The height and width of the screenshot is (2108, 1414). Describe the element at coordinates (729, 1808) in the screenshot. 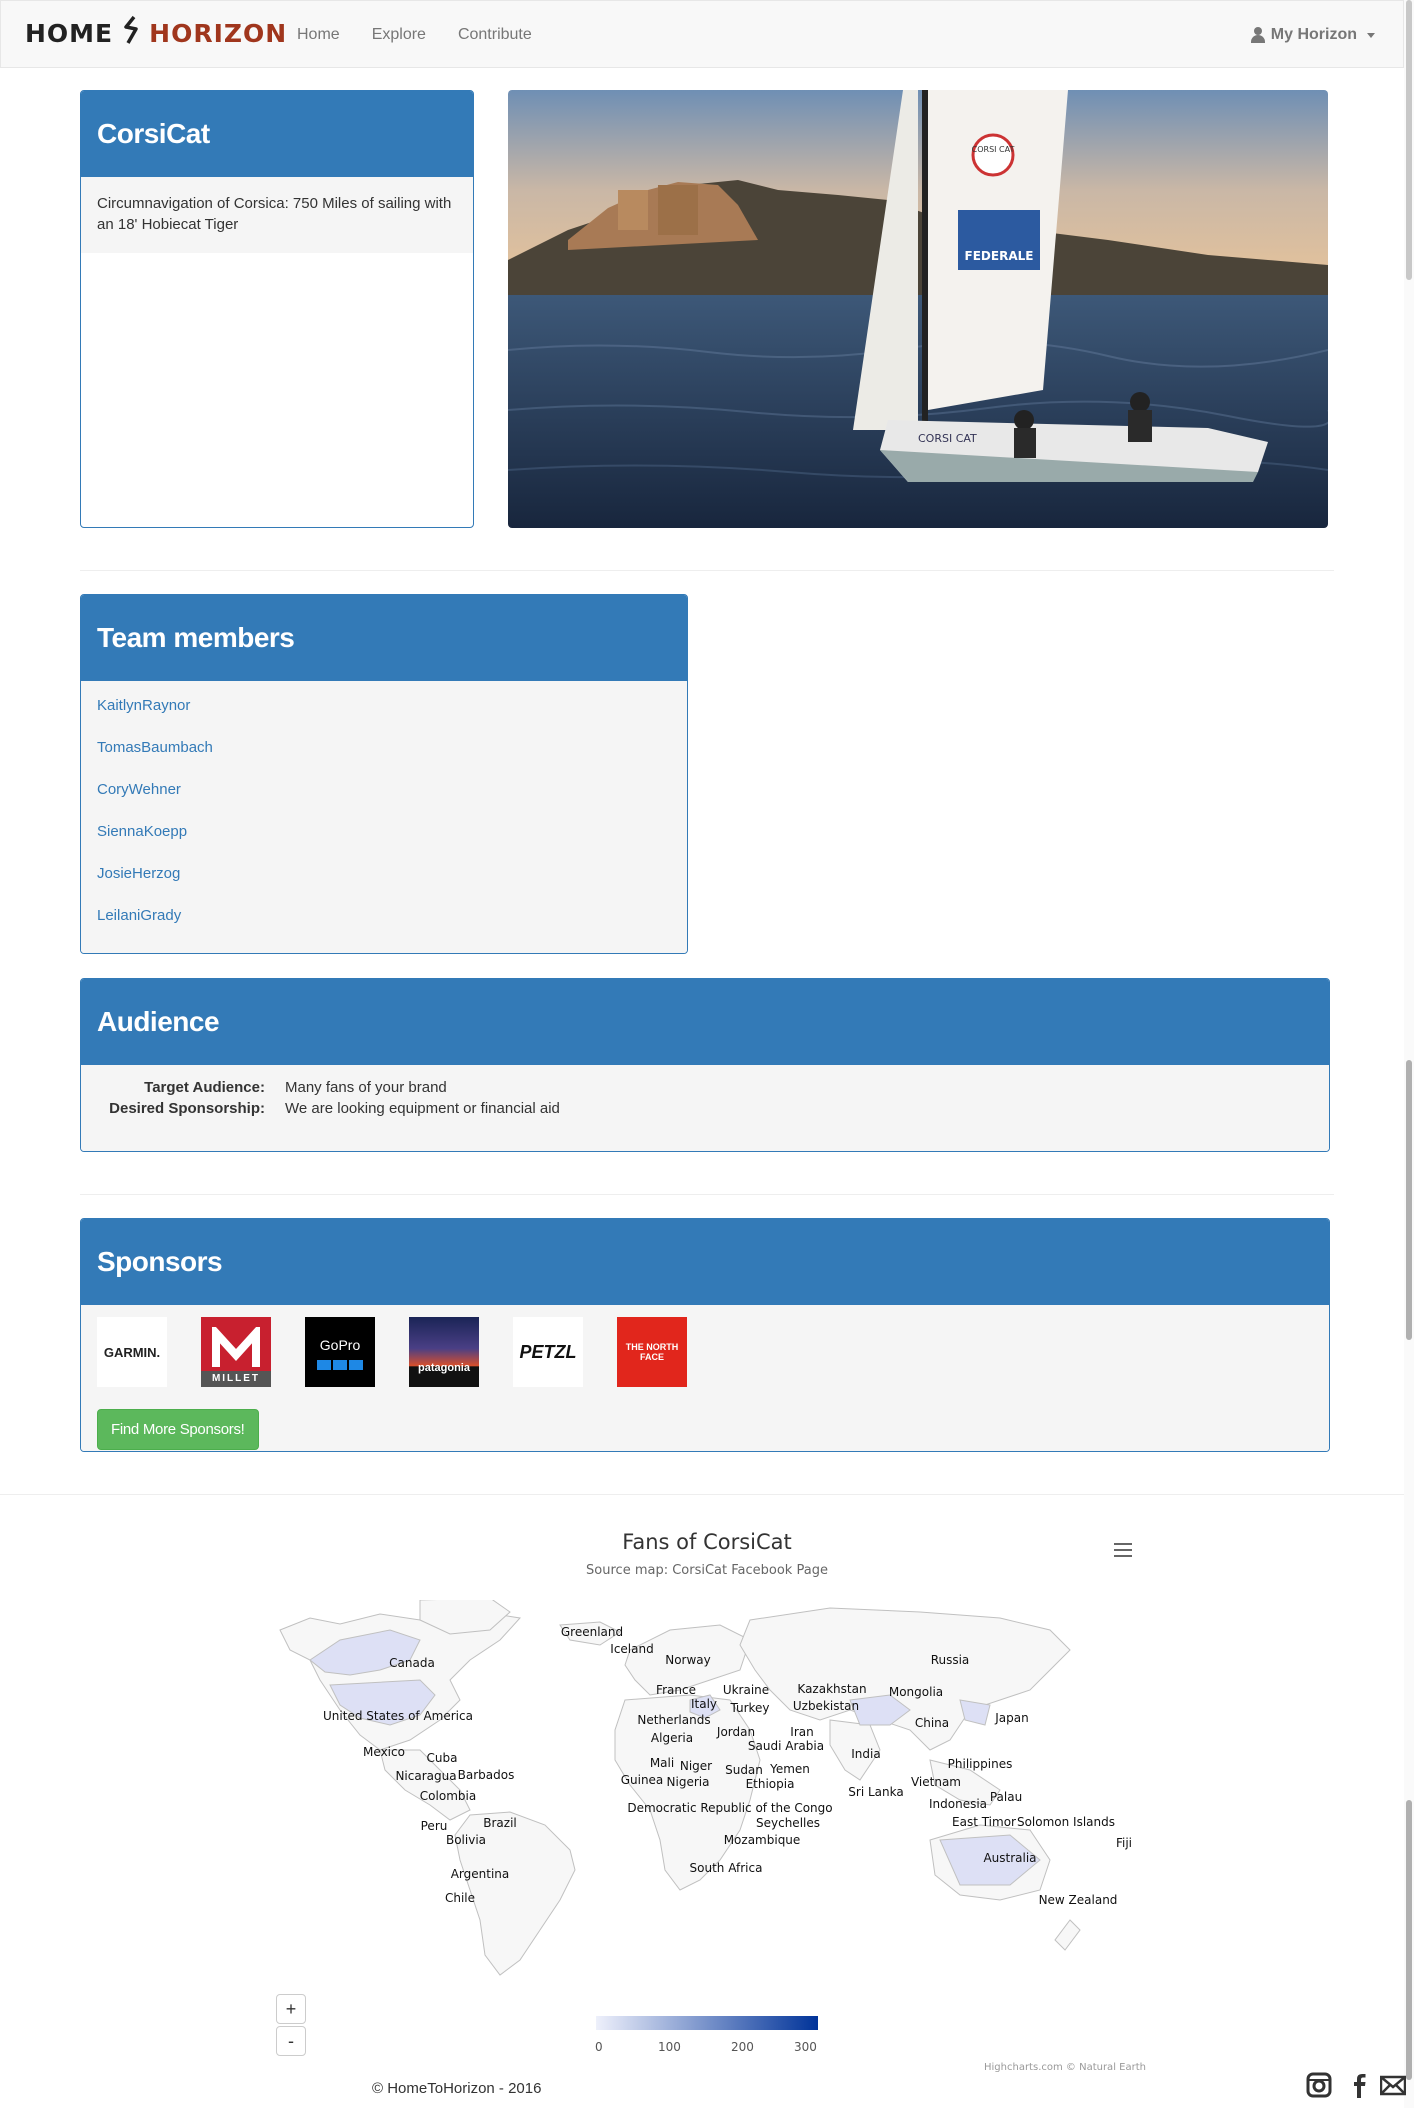

I see `map-country-label: Democratic Republic of the Congo` at that location.